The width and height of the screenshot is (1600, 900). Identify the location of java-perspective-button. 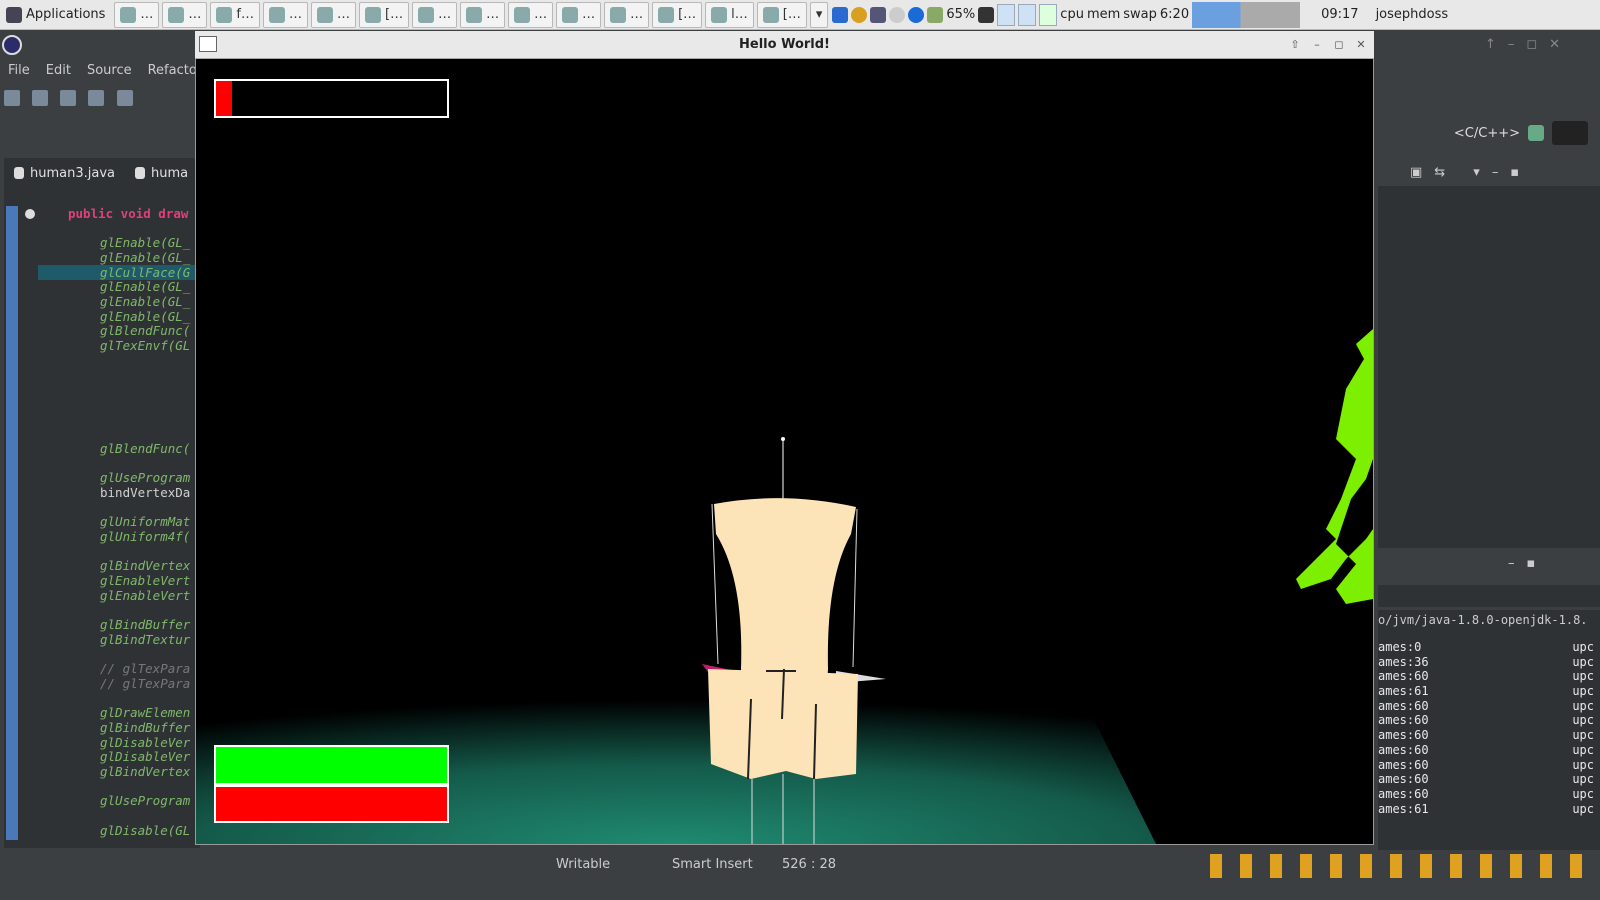
(1570, 133).